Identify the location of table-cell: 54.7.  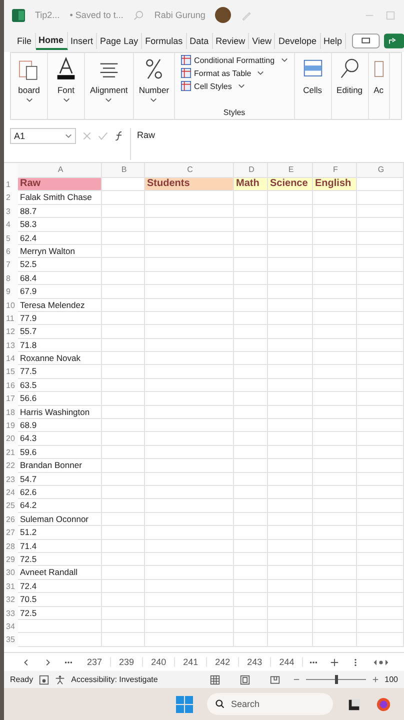
(60, 479).